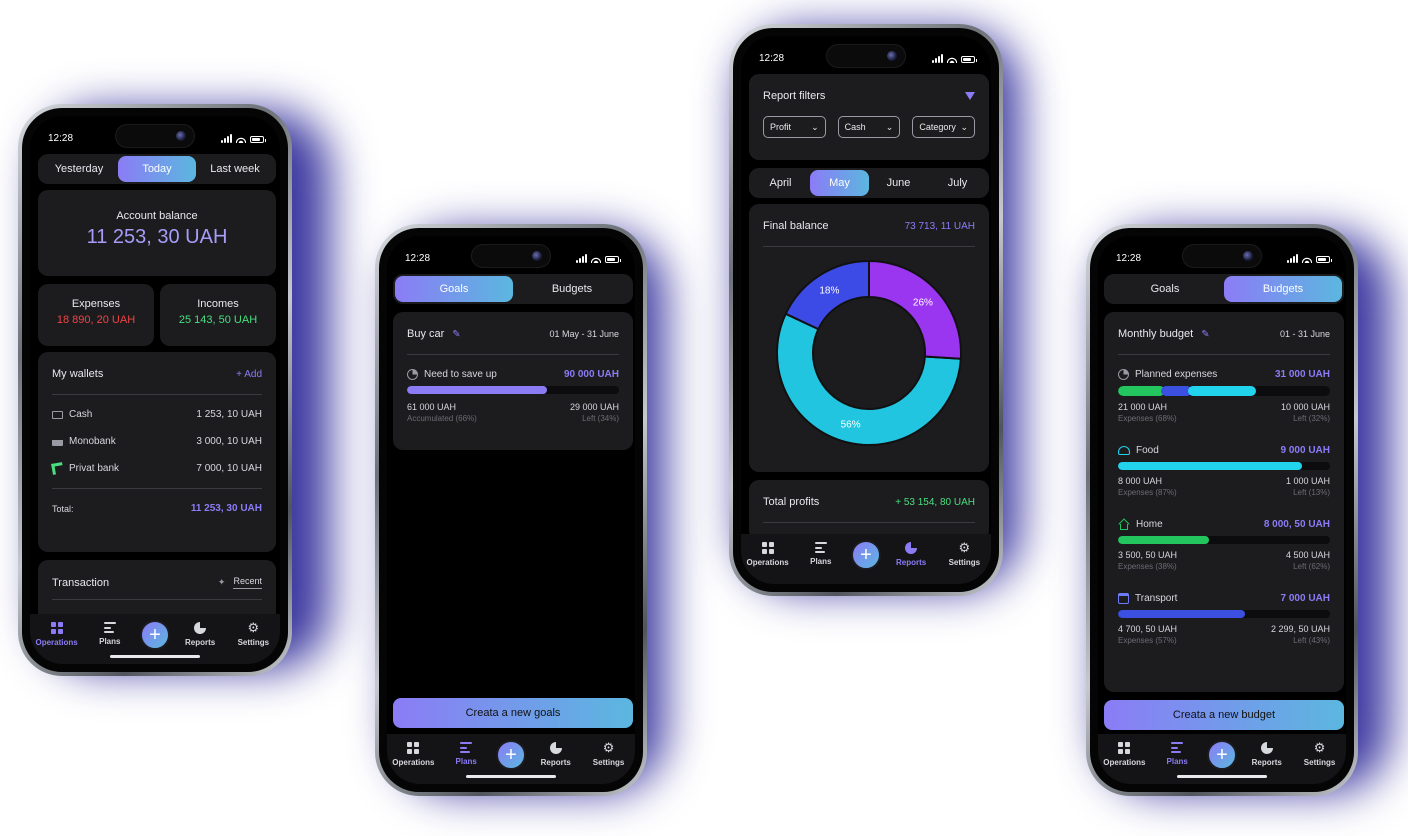 The width and height of the screenshot is (1408, 836). What do you see at coordinates (94, 468) in the screenshot?
I see `wallet-name: Privat bank` at bounding box center [94, 468].